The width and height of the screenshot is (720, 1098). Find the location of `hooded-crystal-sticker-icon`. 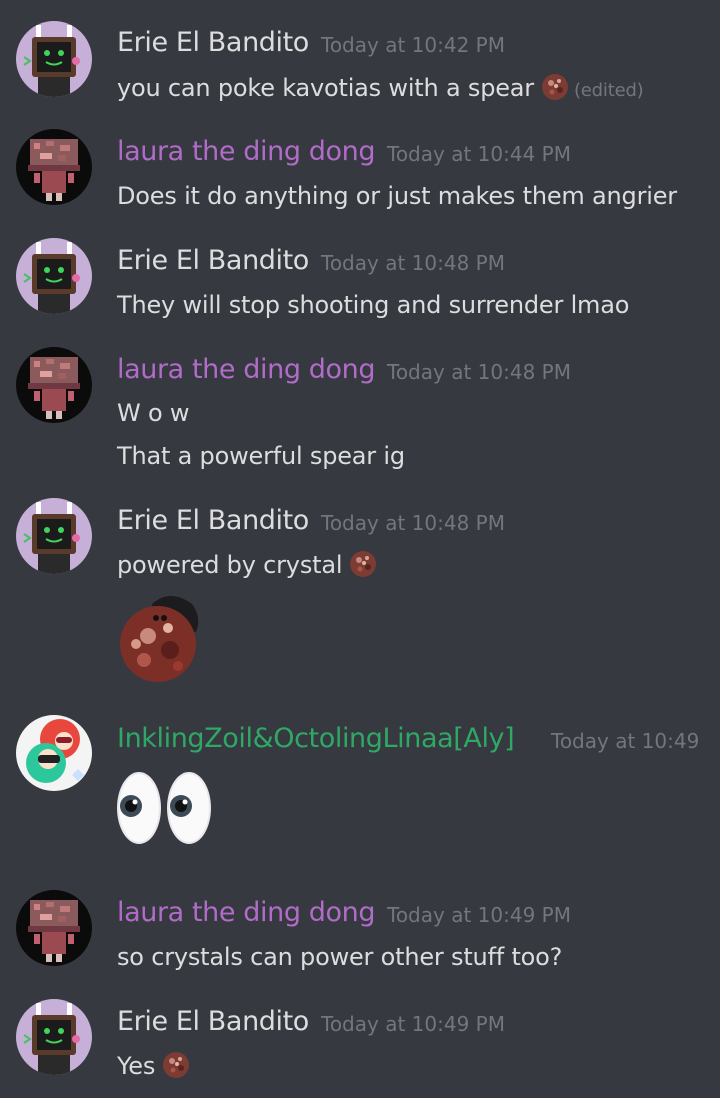

hooded-crystal-sticker-icon is located at coordinates (159, 639).